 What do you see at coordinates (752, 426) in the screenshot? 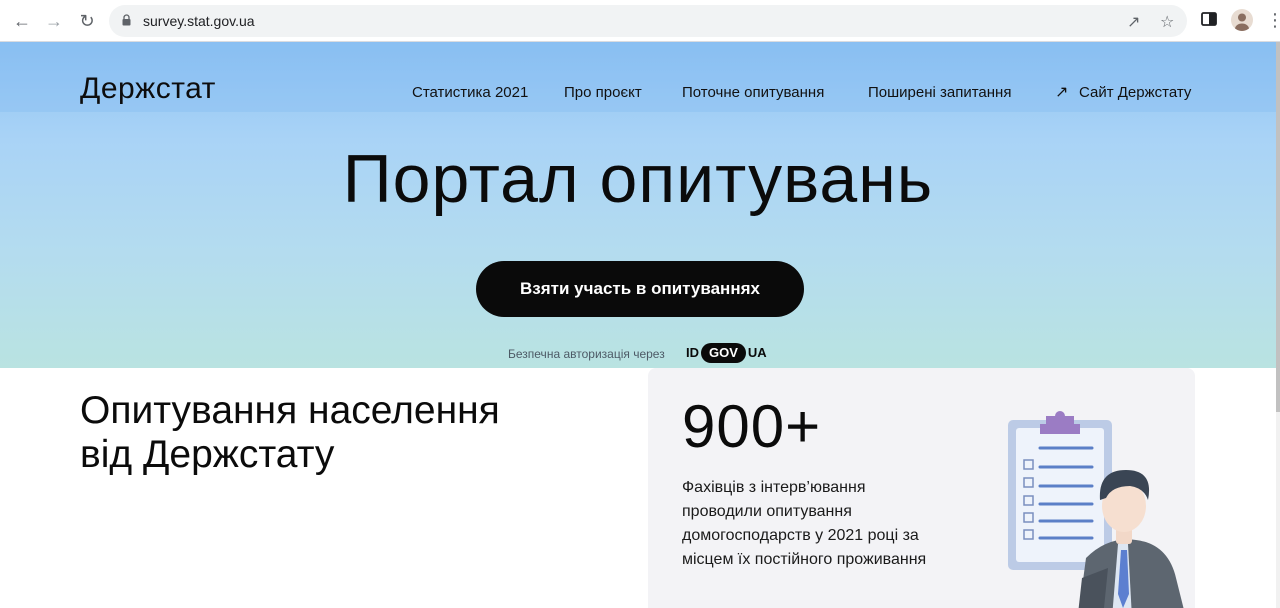
I see `stat-number: 900+` at bounding box center [752, 426].